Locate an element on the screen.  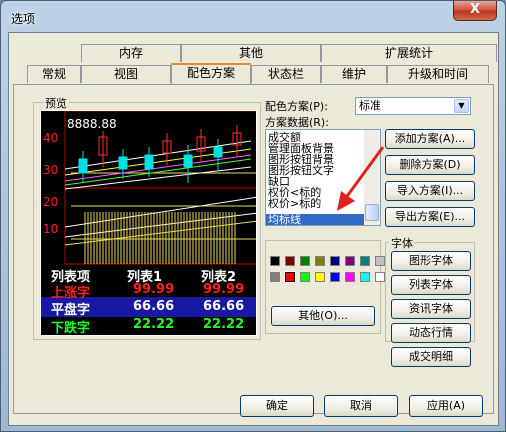
list-scrollbar is located at coordinates (372, 177).